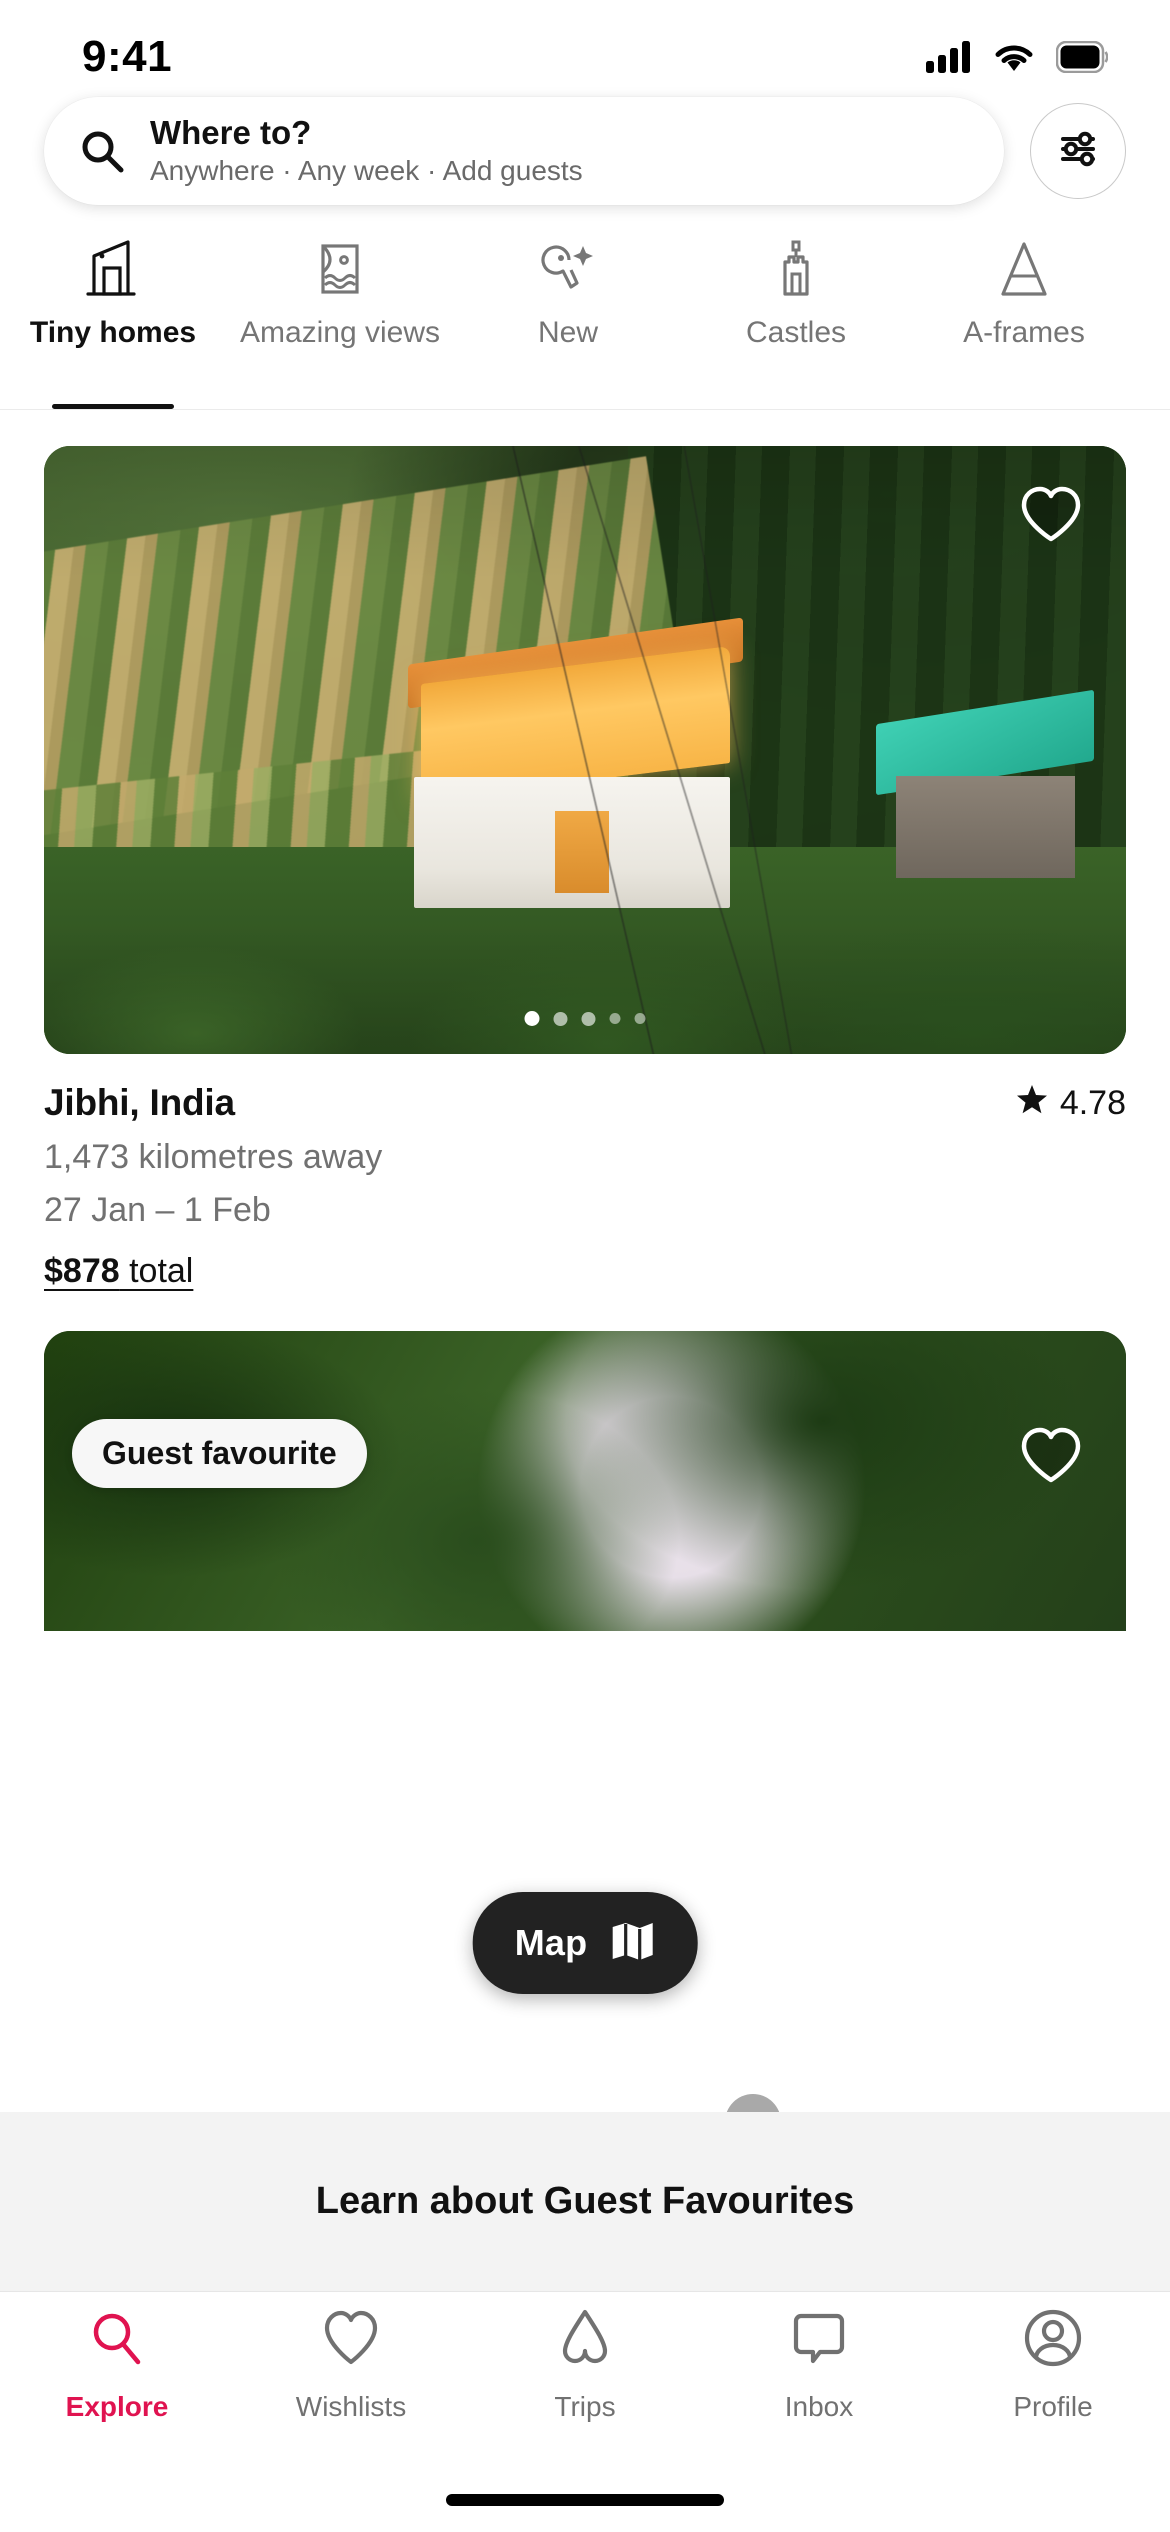 Image resolution: width=1170 pixels, height=2532 pixels. Describe the element at coordinates (139, 1102) in the screenshot. I see `listing-location: Jibhi, India` at that location.